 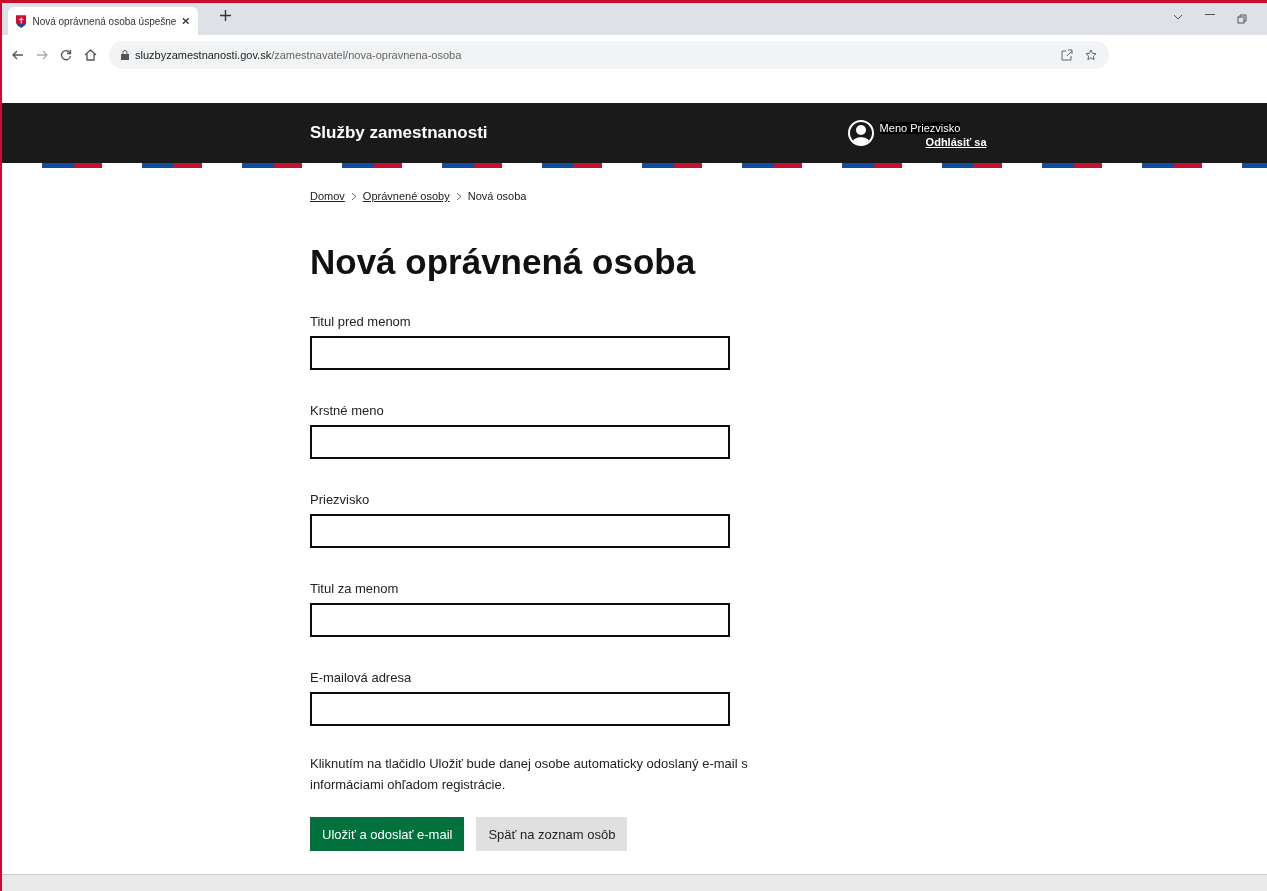 I want to click on info-text: Kliknutím na tlačidlo Uložiť bude danej osobe automaticky odoslaný e-mail s informáciami ohľadom registrácie., so click(x=529, y=774).